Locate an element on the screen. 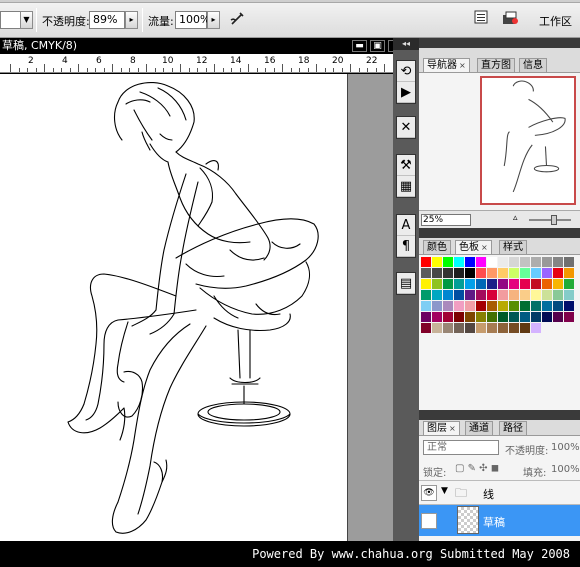  visibility-toggle is located at coordinates (429, 521).